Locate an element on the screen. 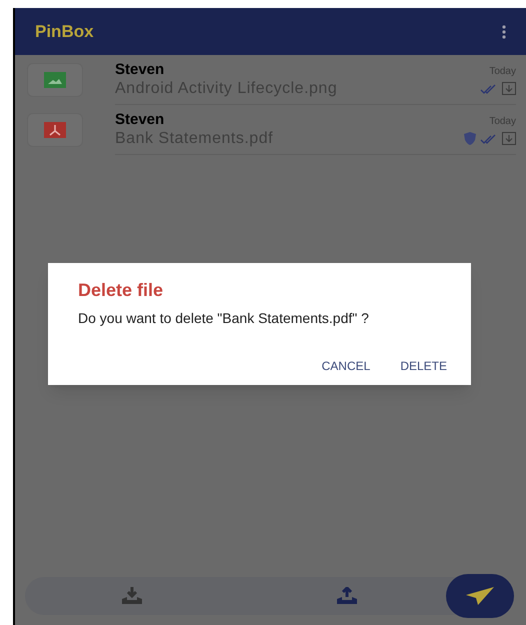 This screenshot has width=526, height=625. app-title: PinBox is located at coordinates (64, 31).